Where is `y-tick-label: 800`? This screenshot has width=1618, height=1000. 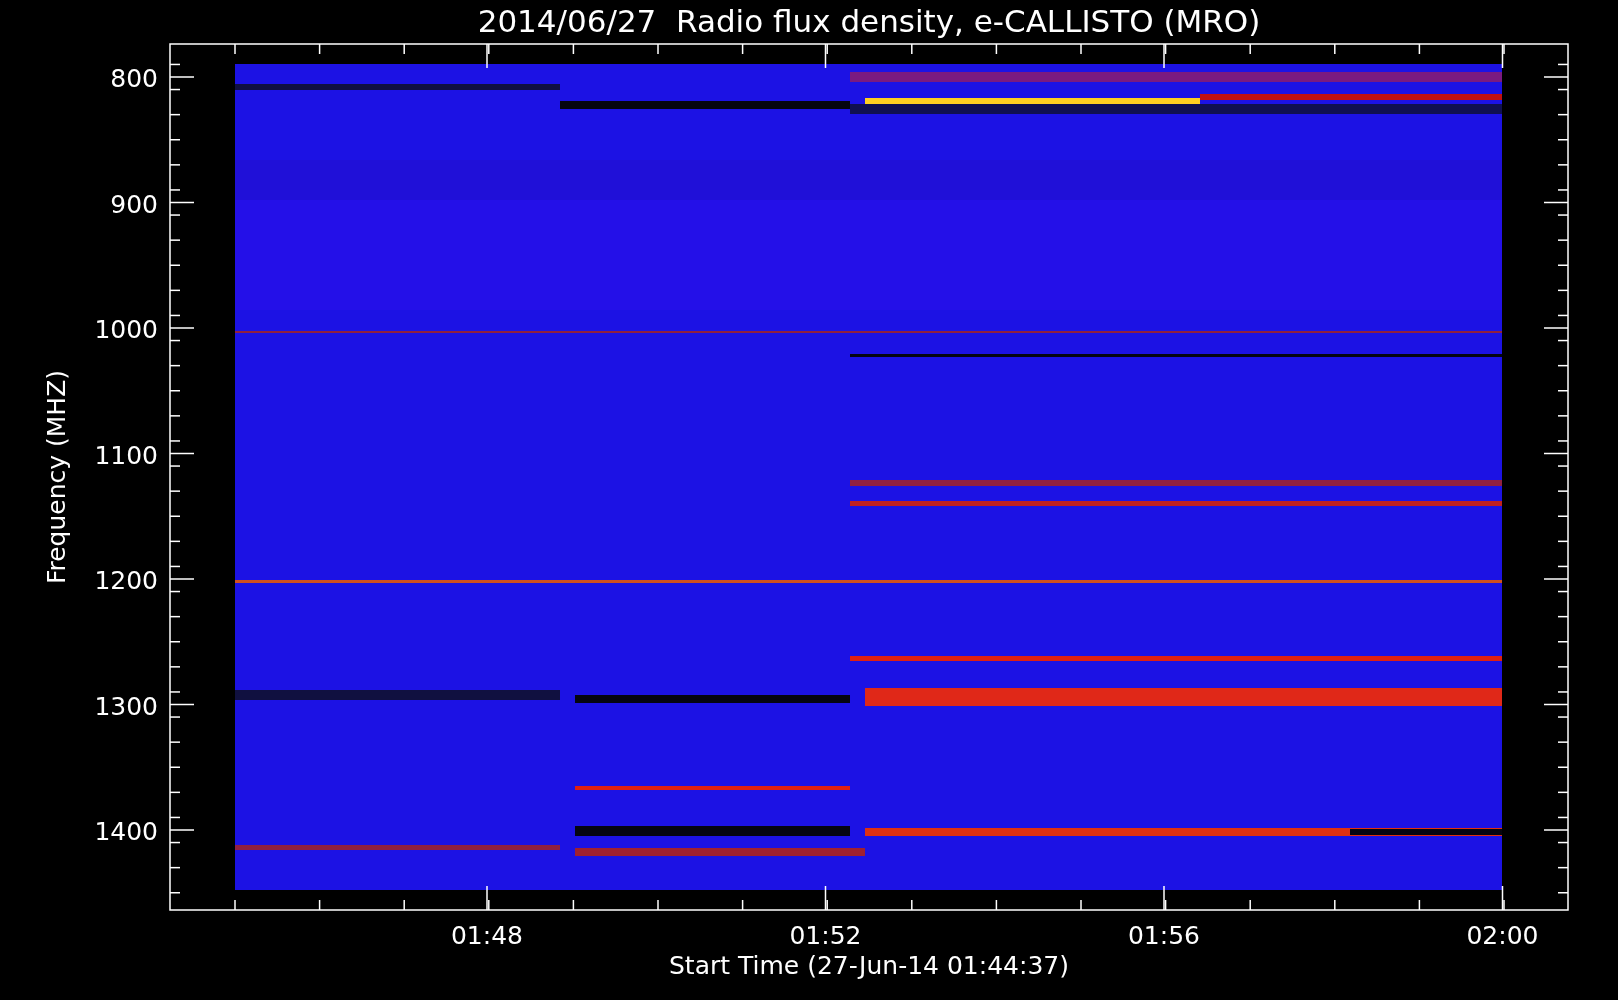 y-tick-label: 800 is located at coordinates (134, 78).